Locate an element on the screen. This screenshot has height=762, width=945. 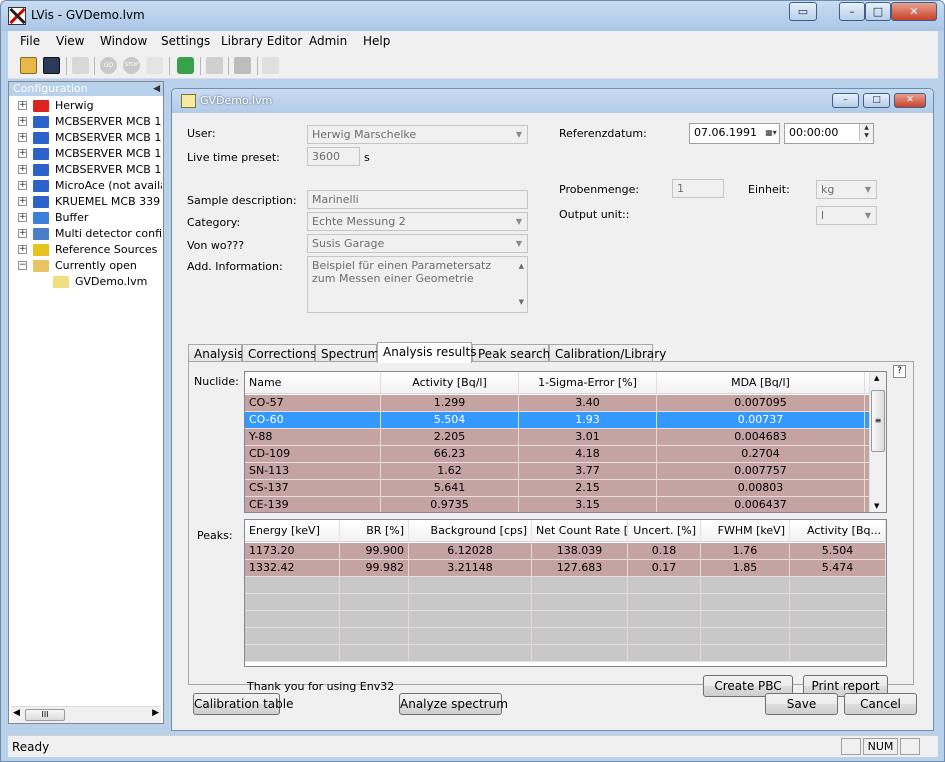
table-row: SN-113 1.62 3.77 0.007757 is located at coordinates (557, 471).